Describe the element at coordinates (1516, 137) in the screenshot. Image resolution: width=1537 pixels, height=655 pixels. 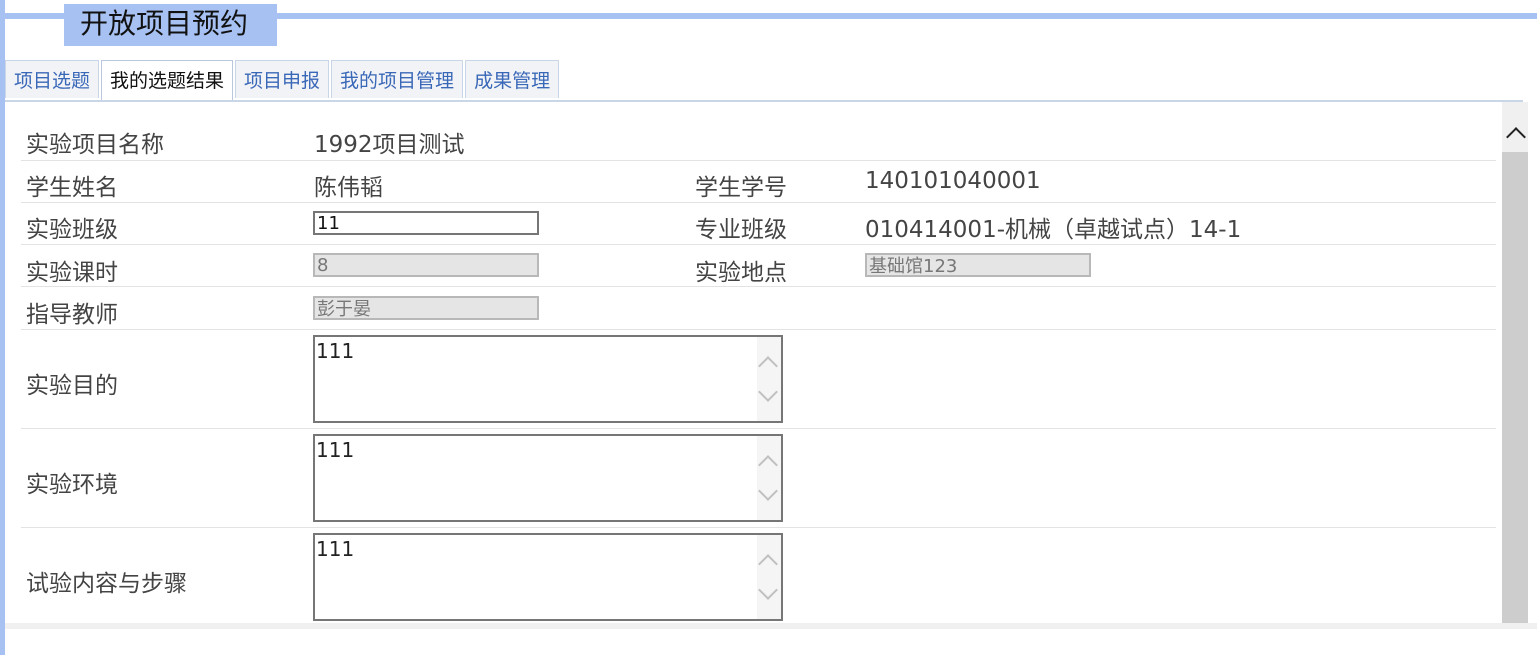
I see `chevron-up-icon` at that location.